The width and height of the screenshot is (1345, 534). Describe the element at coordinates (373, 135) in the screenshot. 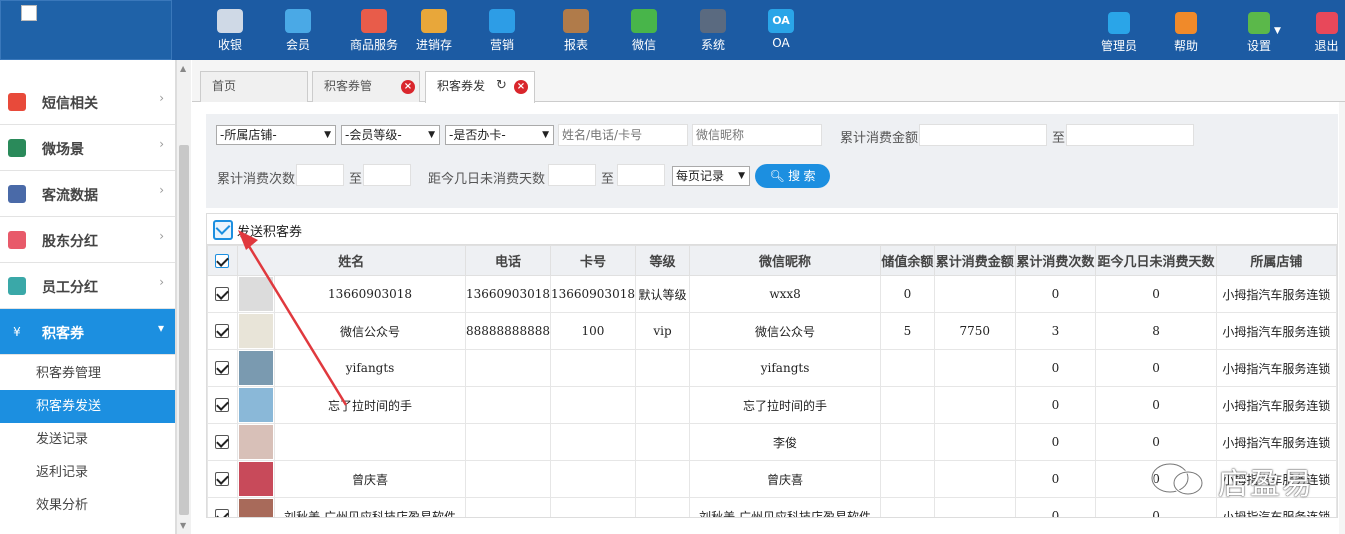

I see `level-select-value: -会员等级-` at that location.